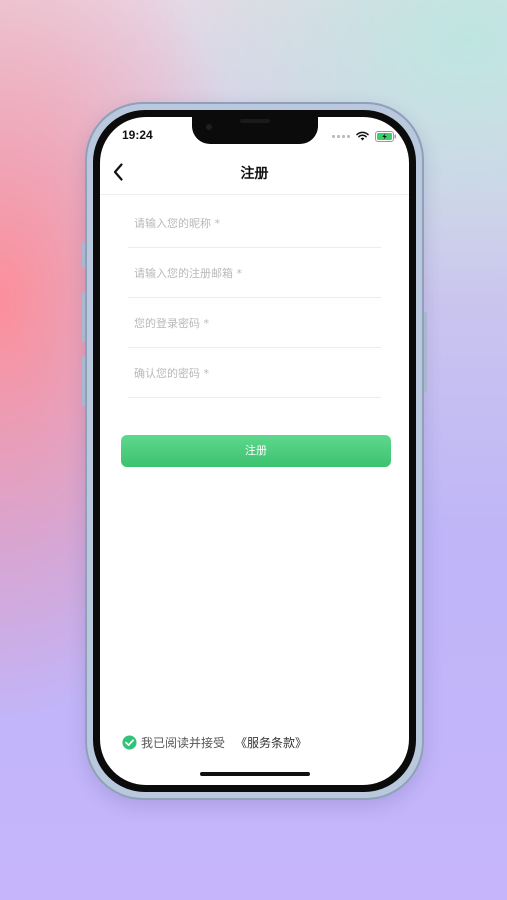  What do you see at coordinates (341, 136) in the screenshot?
I see `cellular-signal-icon` at bounding box center [341, 136].